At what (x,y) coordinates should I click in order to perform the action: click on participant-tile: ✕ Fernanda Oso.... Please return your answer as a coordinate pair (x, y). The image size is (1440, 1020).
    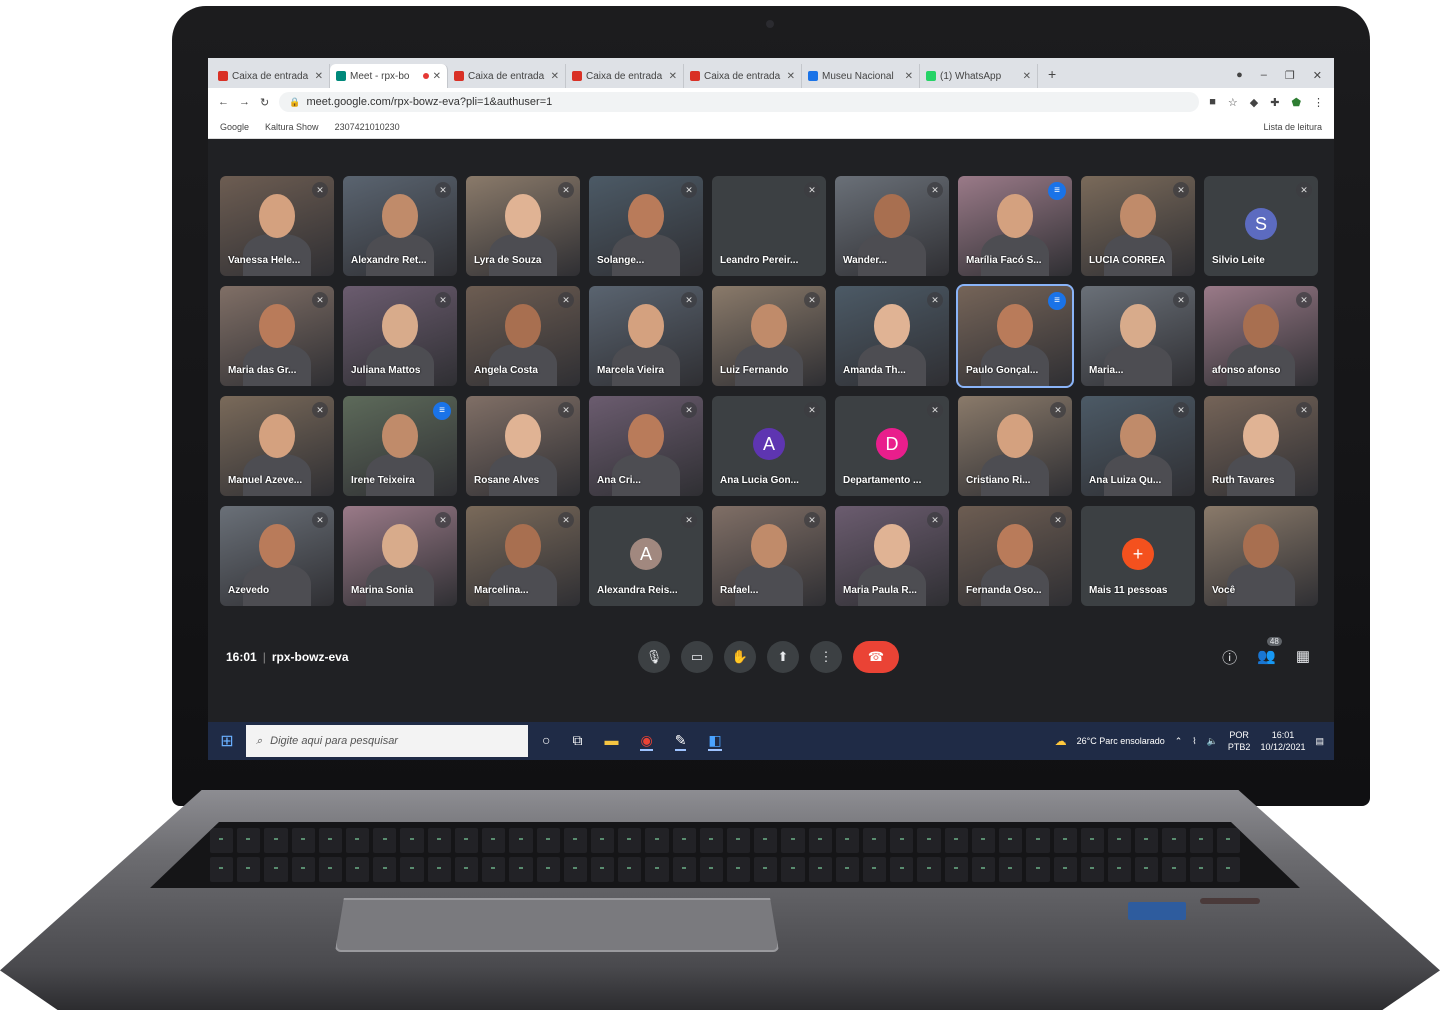
    Looking at the image, I should click on (1015, 556).